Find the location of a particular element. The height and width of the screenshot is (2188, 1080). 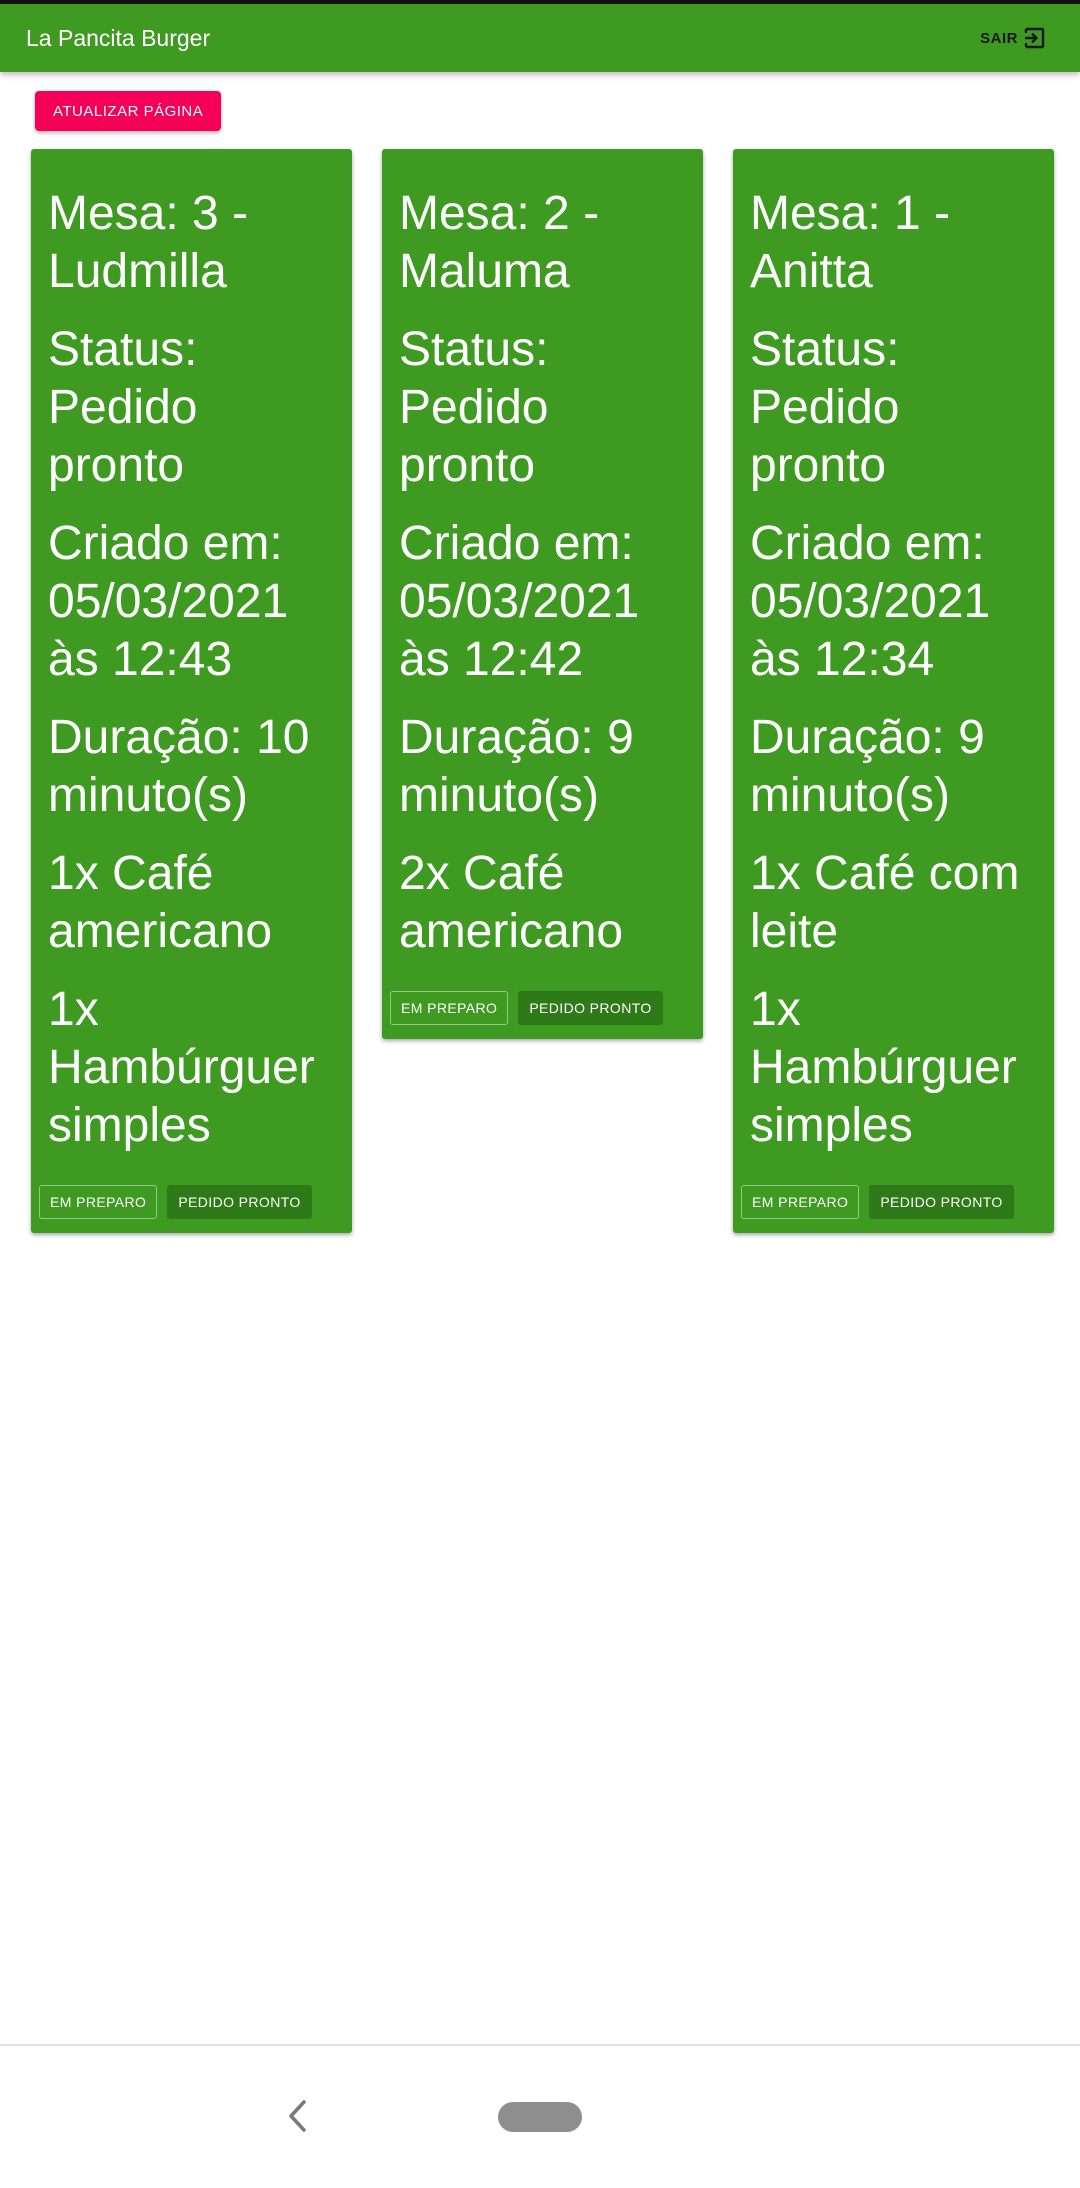

order-created: Criado em: 05/03/2021 às 12:34 is located at coordinates (870, 601).